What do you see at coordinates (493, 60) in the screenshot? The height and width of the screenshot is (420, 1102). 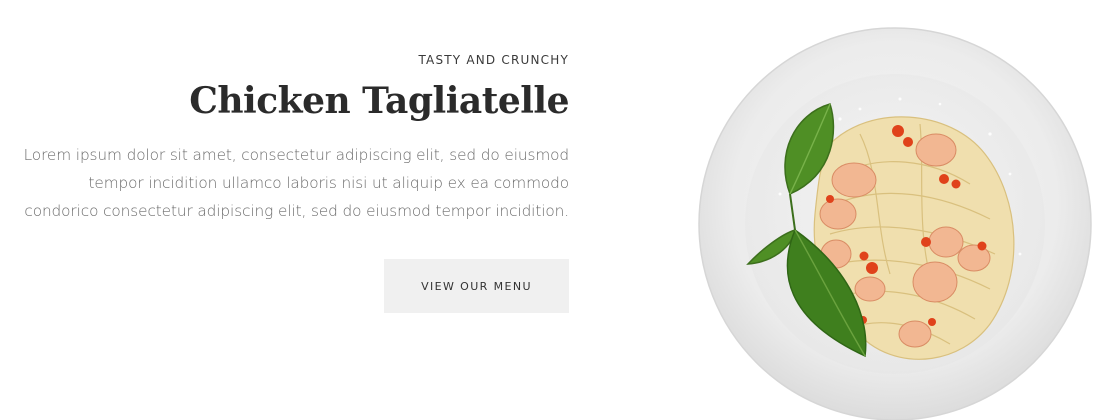 I see `hero-eyebrow: TASTY AND CRUNCHY` at bounding box center [493, 60].